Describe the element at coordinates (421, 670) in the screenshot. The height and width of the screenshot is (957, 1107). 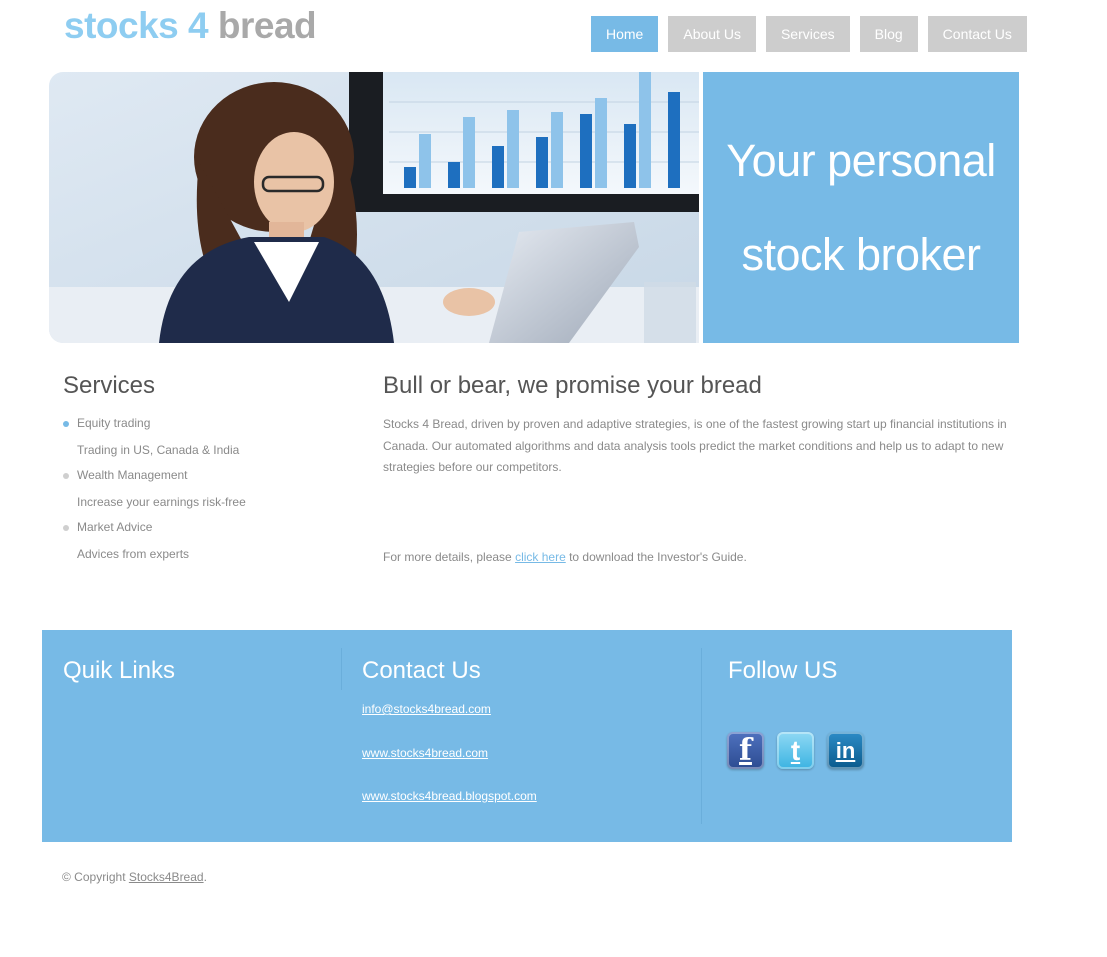
I see `contact-title: Contact Us` at that location.